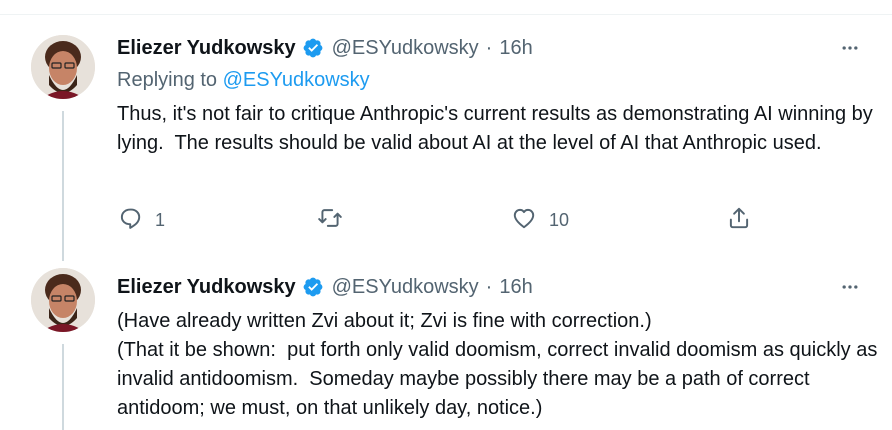  Describe the element at coordinates (442, 220) in the screenshot. I see `action-bar: 1 10` at that location.